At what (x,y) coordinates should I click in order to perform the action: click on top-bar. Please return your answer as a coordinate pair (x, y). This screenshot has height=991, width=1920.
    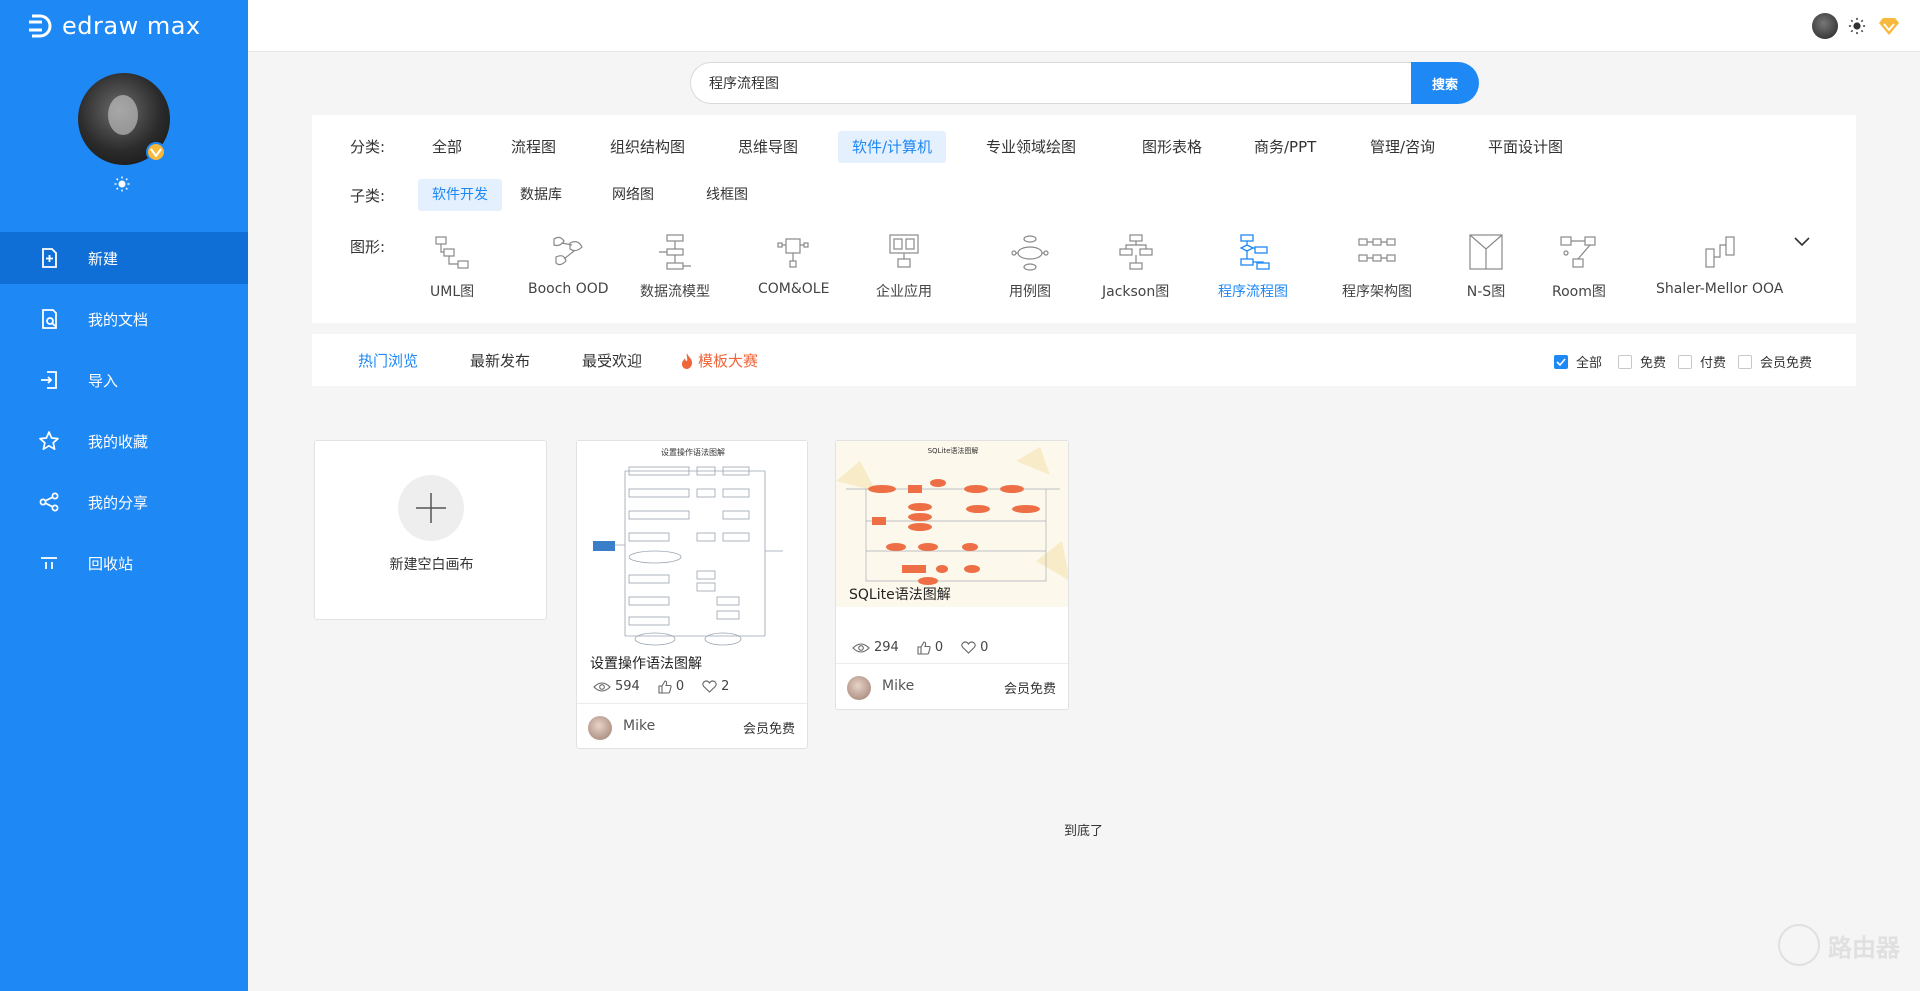
    Looking at the image, I should click on (1084, 26).